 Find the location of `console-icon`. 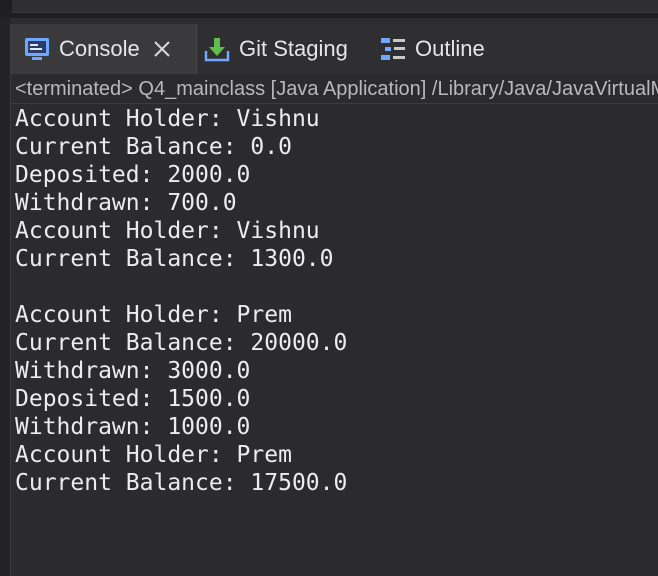

console-icon is located at coordinates (37, 49).